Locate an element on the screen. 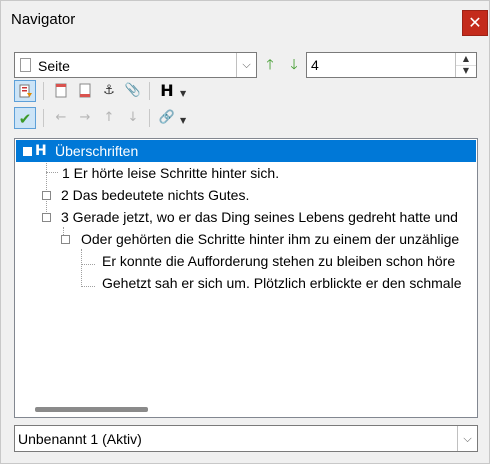  page-number-spinbox: 4 ▲ ▼ is located at coordinates (391, 65).